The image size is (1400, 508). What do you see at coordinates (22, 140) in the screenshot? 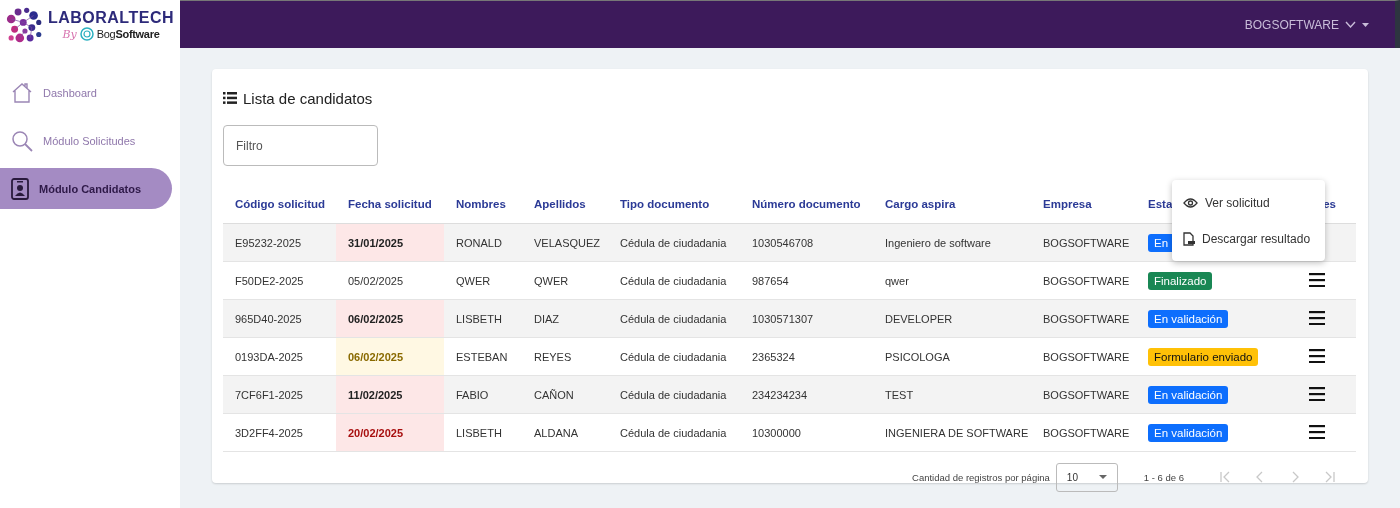
I see `search-icon` at bounding box center [22, 140].